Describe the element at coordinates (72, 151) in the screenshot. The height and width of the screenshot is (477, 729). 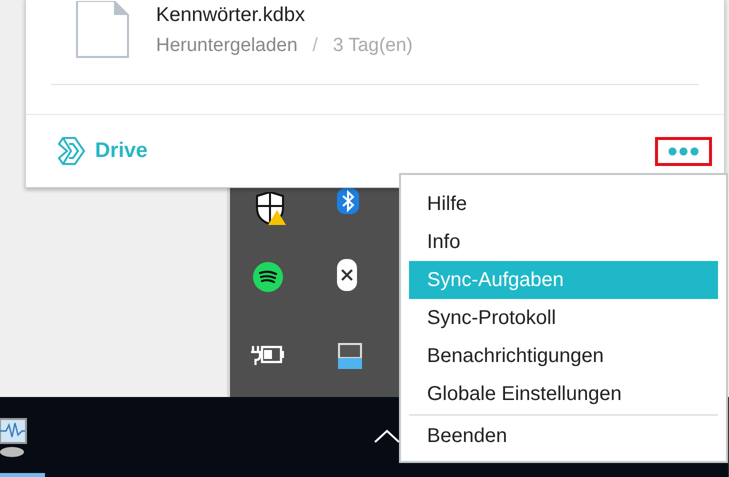
I see `drive-logo-icon` at that location.